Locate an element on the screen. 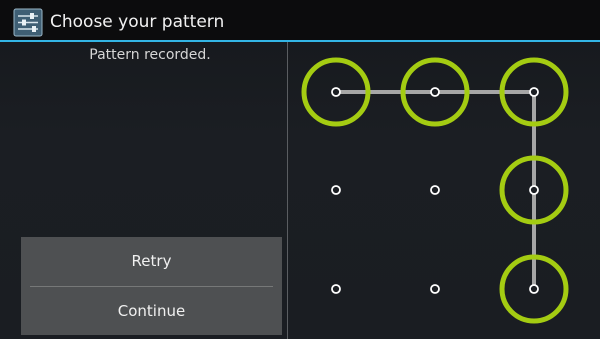  settings-sliders-icon is located at coordinates (28, 22).